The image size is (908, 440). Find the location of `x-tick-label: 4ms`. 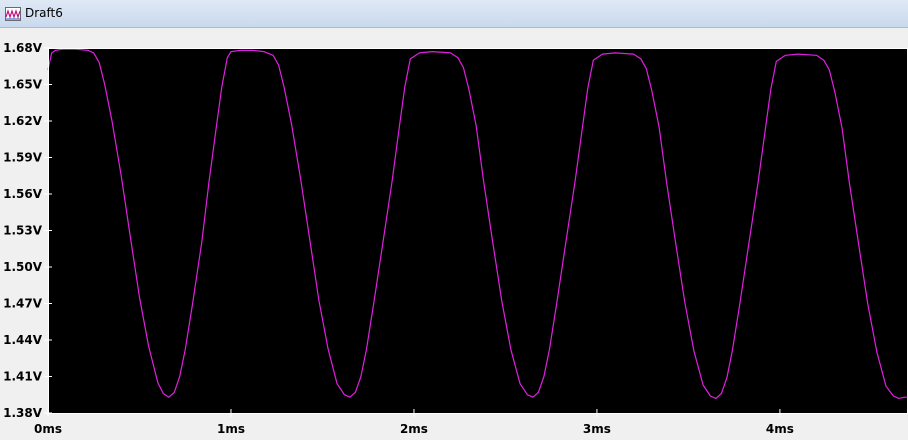

x-tick-label: 4ms is located at coordinates (780, 429).